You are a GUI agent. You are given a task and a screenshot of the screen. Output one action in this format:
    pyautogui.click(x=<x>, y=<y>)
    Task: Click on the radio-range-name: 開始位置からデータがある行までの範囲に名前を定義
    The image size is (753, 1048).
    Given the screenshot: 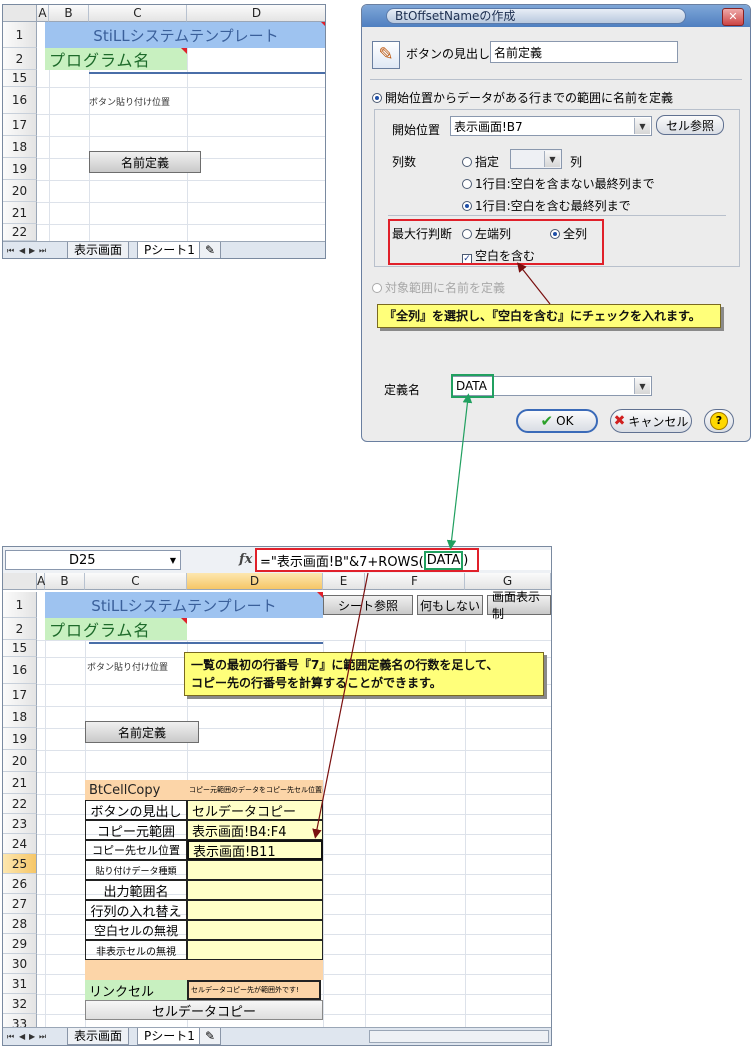 What is the action you would take?
    pyautogui.click(x=522, y=97)
    